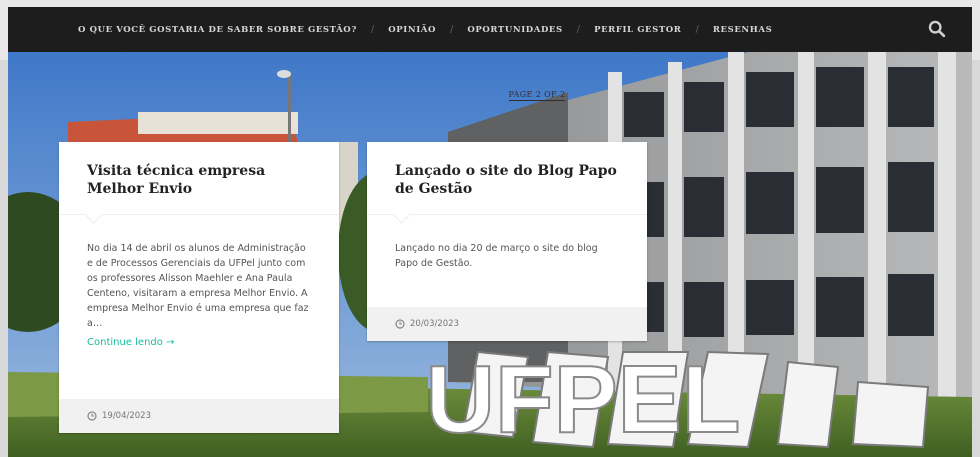 This screenshot has height=457, width=980. I want to click on post-title: Lançado o site do Blog Papo de Gestão, so click(507, 180).